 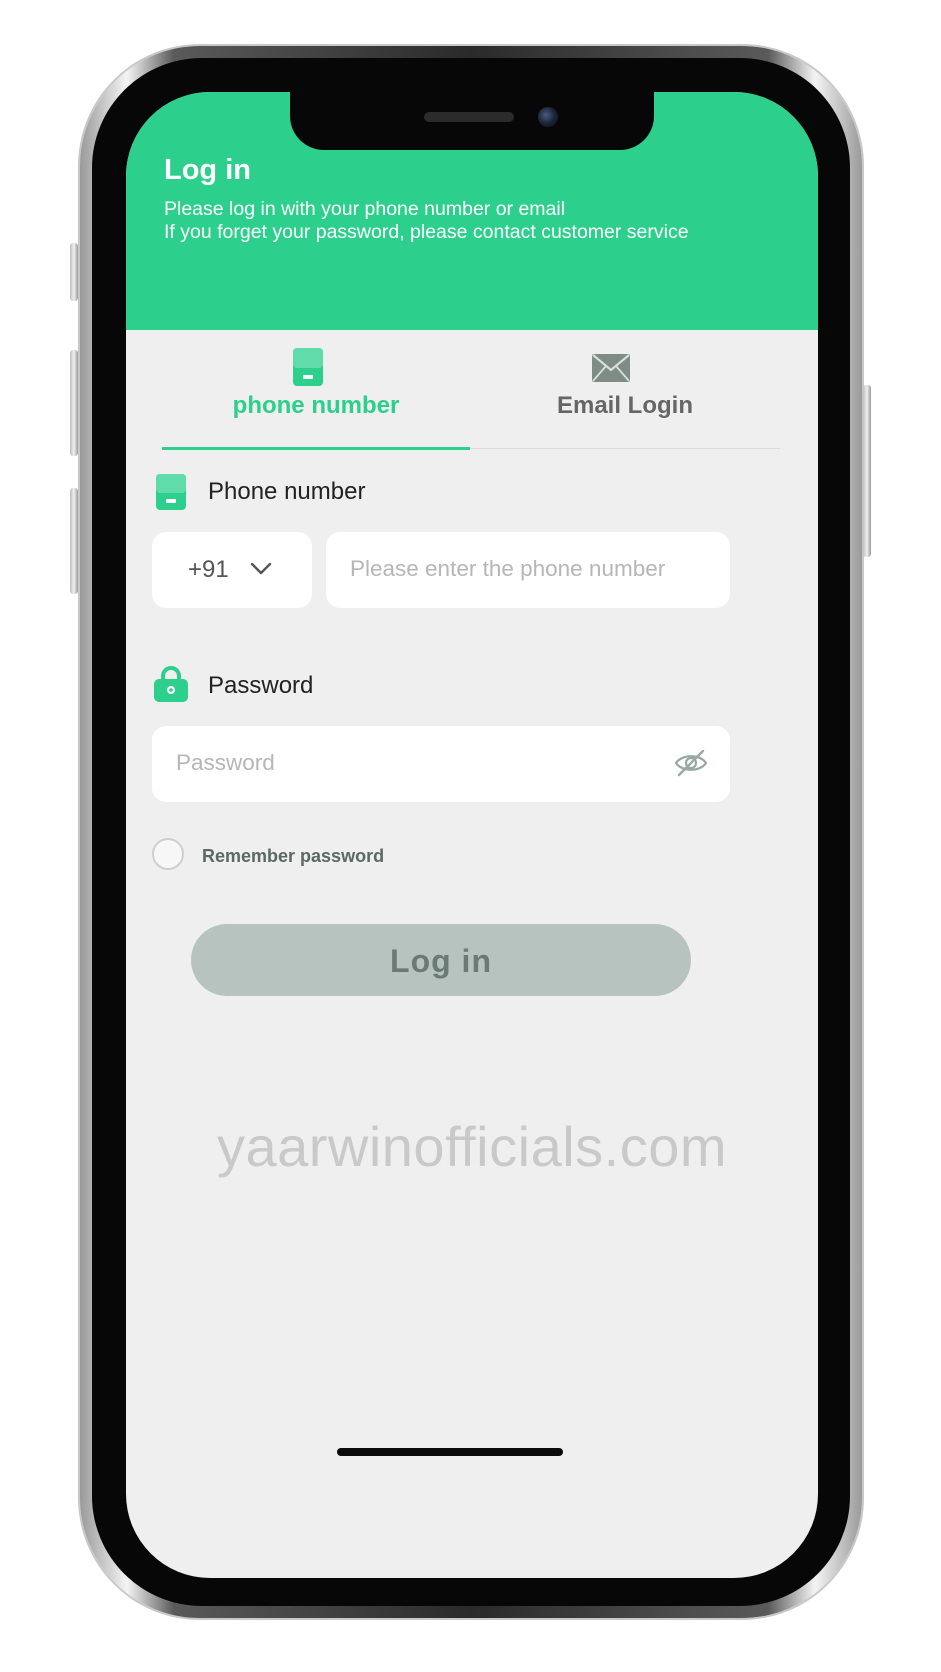 I want to click on home-indicator, so click(x=450, y=1452).